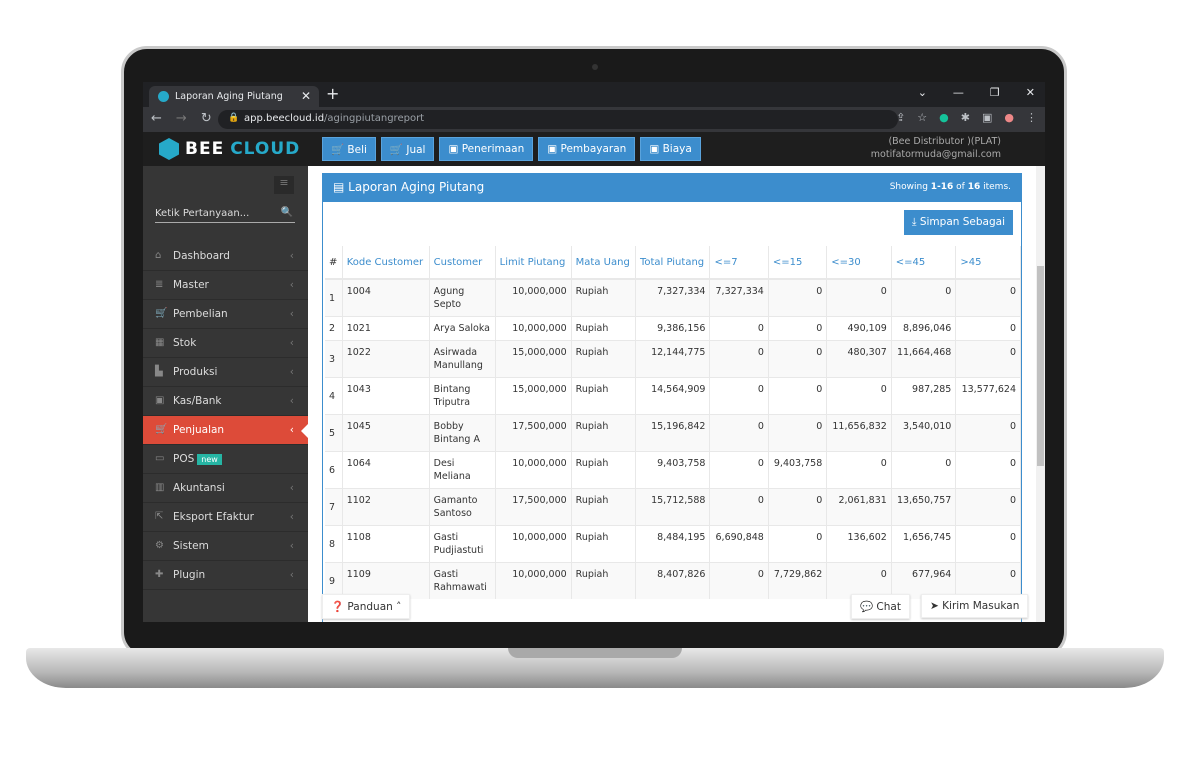  What do you see at coordinates (386, 507) in the screenshot?
I see `table-cell: 1102` at bounding box center [386, 507].